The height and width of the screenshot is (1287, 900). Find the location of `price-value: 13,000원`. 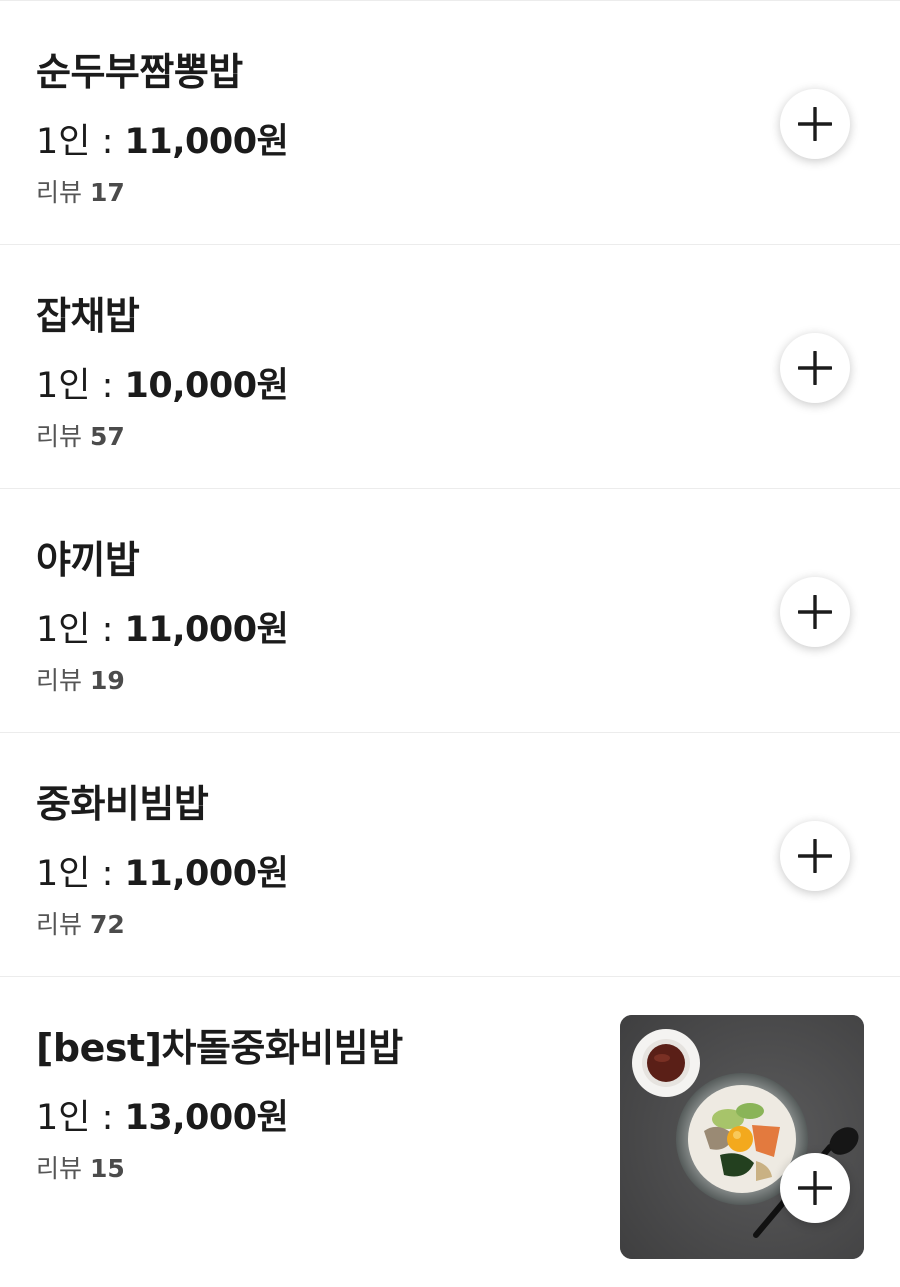

price-value: 13,000원 is located at coordinates (206, 1118).